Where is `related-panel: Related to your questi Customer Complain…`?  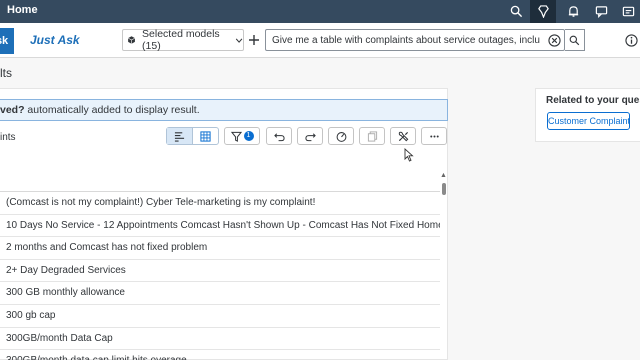 related-panel: Related to your questi Customer Complain… is located at coordinates (587, 115).